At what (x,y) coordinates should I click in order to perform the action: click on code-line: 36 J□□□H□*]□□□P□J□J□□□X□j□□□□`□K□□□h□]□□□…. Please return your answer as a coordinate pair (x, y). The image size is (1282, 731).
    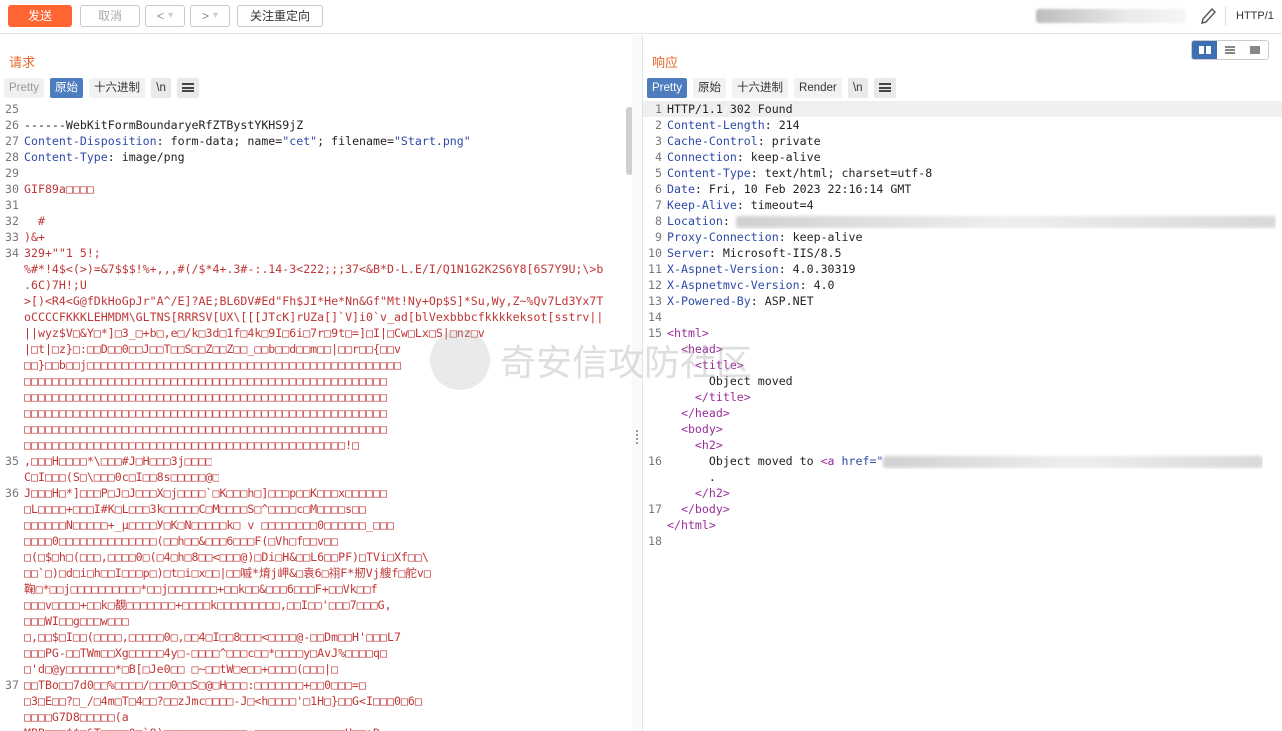
    Looking at the image, I should click on (196, 493).